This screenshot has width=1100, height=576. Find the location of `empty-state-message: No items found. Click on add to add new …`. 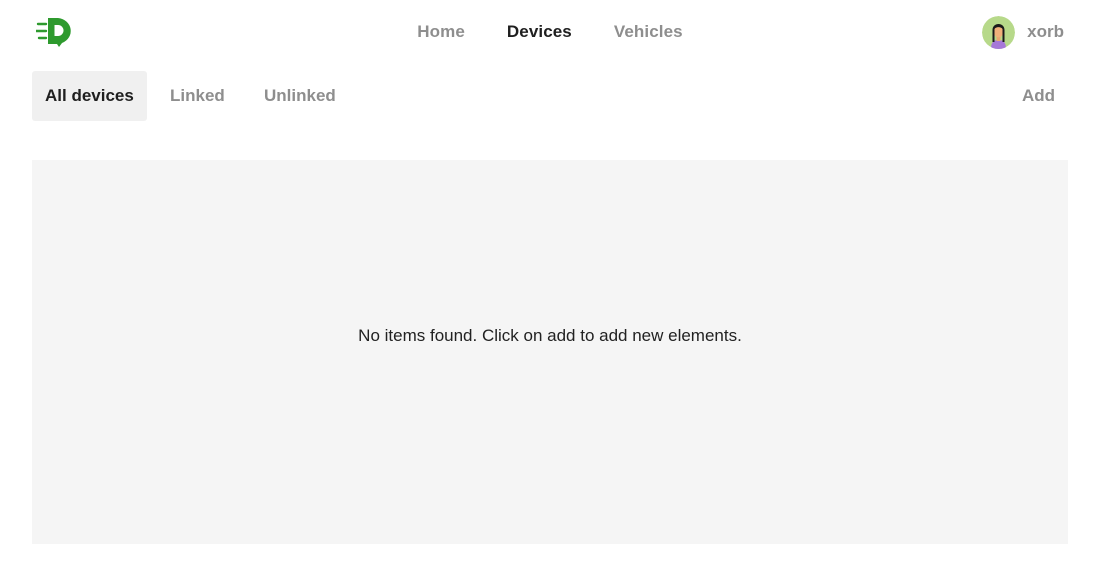

empty-state-message: No items found. Click on add to add new … is located at coordinates (550, 335).